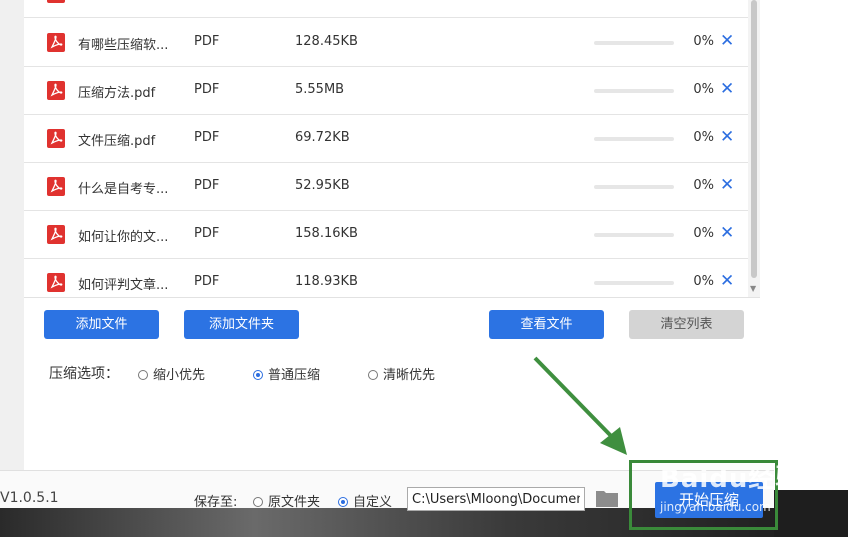 The width and height of the screenshot is (848, 537). What do you see at coordinates (607, 500) in the screenshot?
I see `folder-icon` at bounding box center [607, 500].